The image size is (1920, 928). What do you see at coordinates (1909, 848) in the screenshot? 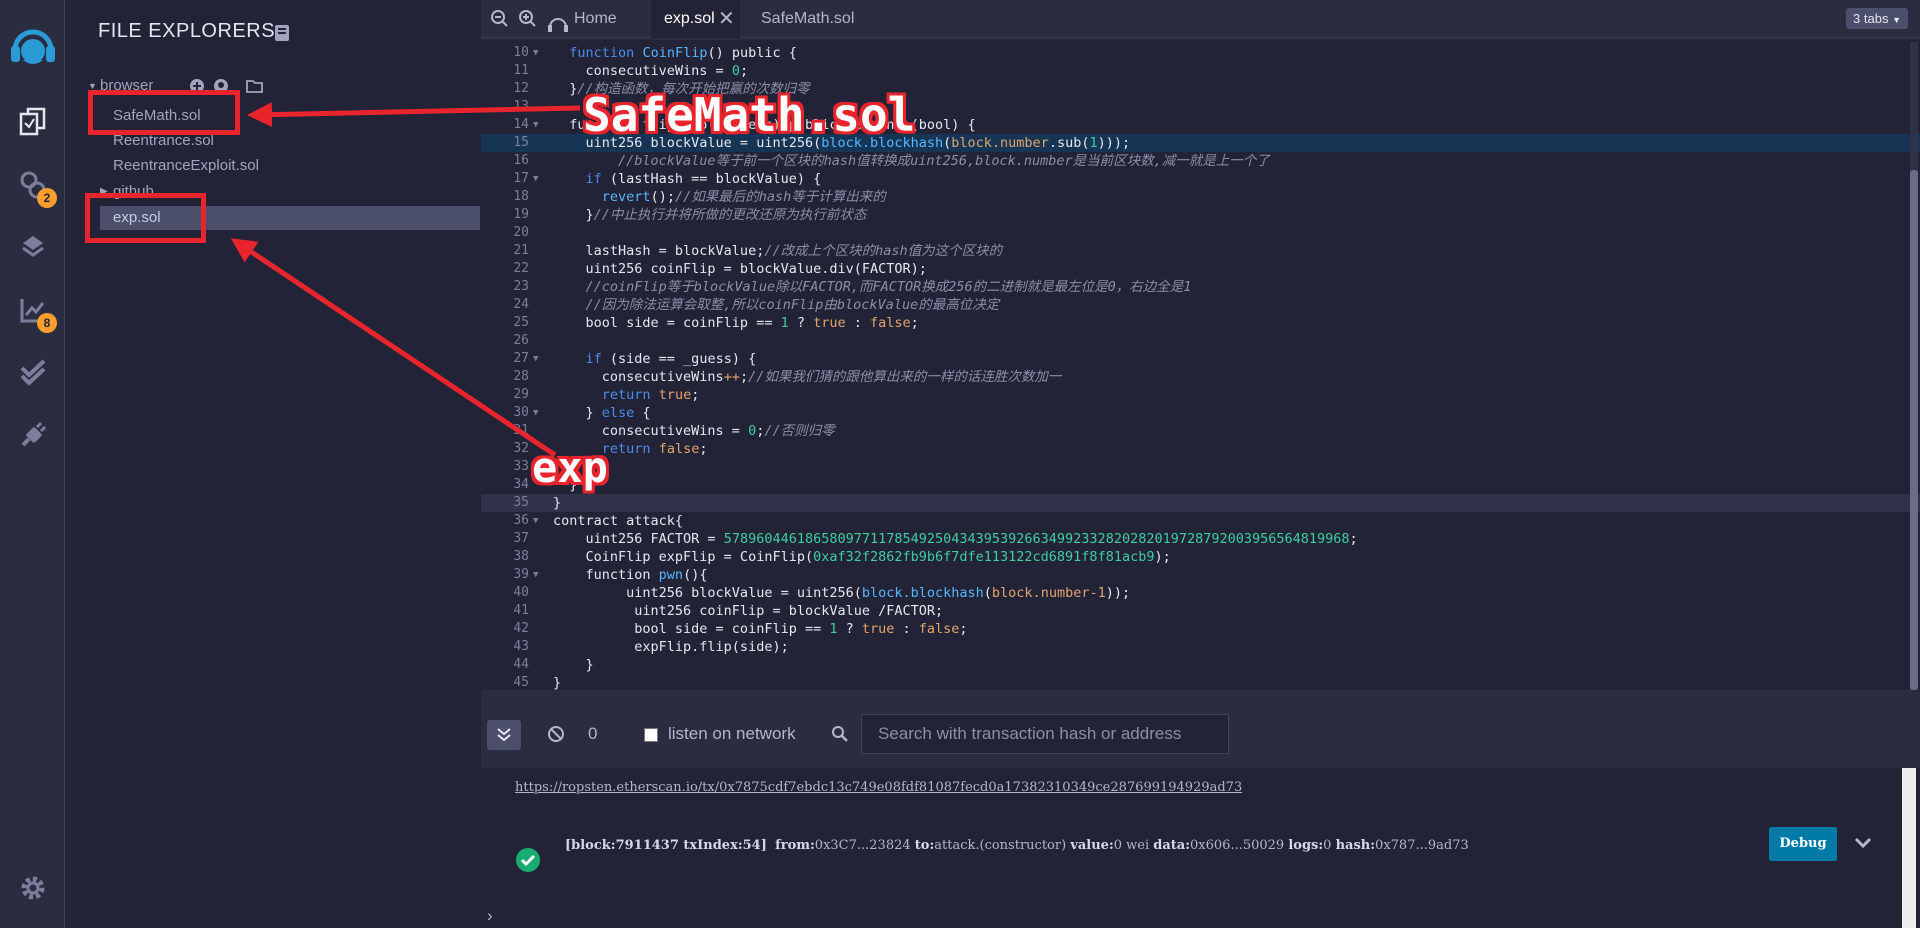
I see `terminal-scrollbar` at bounding box center [1909, 848].